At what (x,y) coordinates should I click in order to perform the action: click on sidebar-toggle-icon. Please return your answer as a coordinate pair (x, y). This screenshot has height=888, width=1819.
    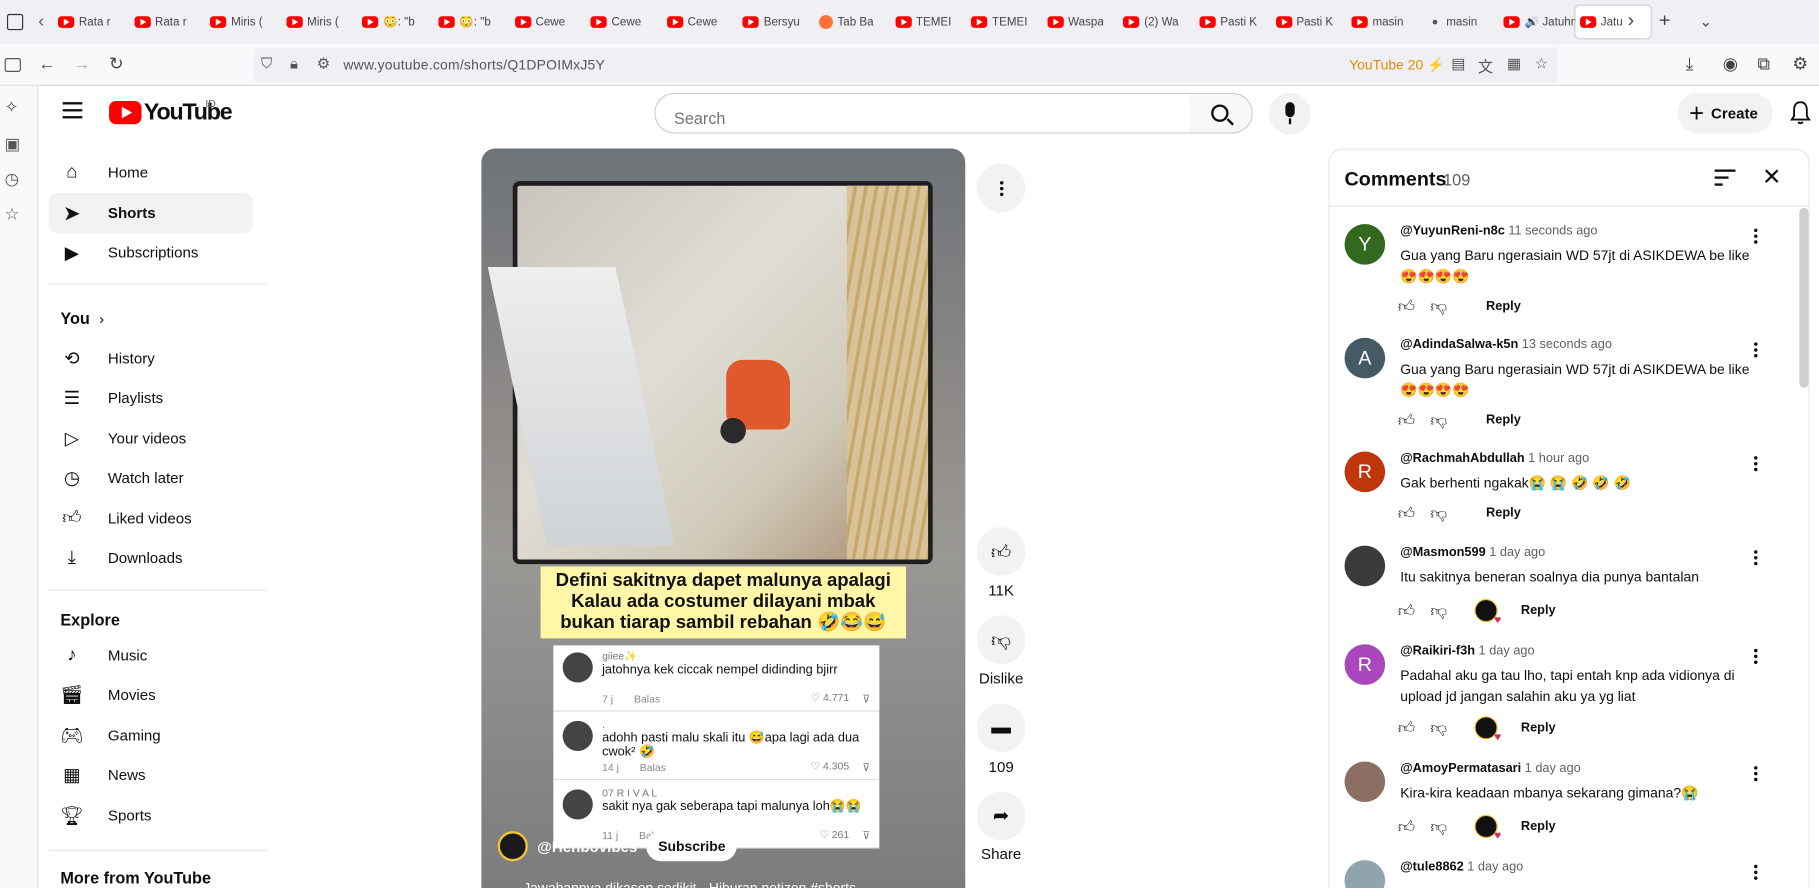
    Looking at the image, I should click on (12, 65).